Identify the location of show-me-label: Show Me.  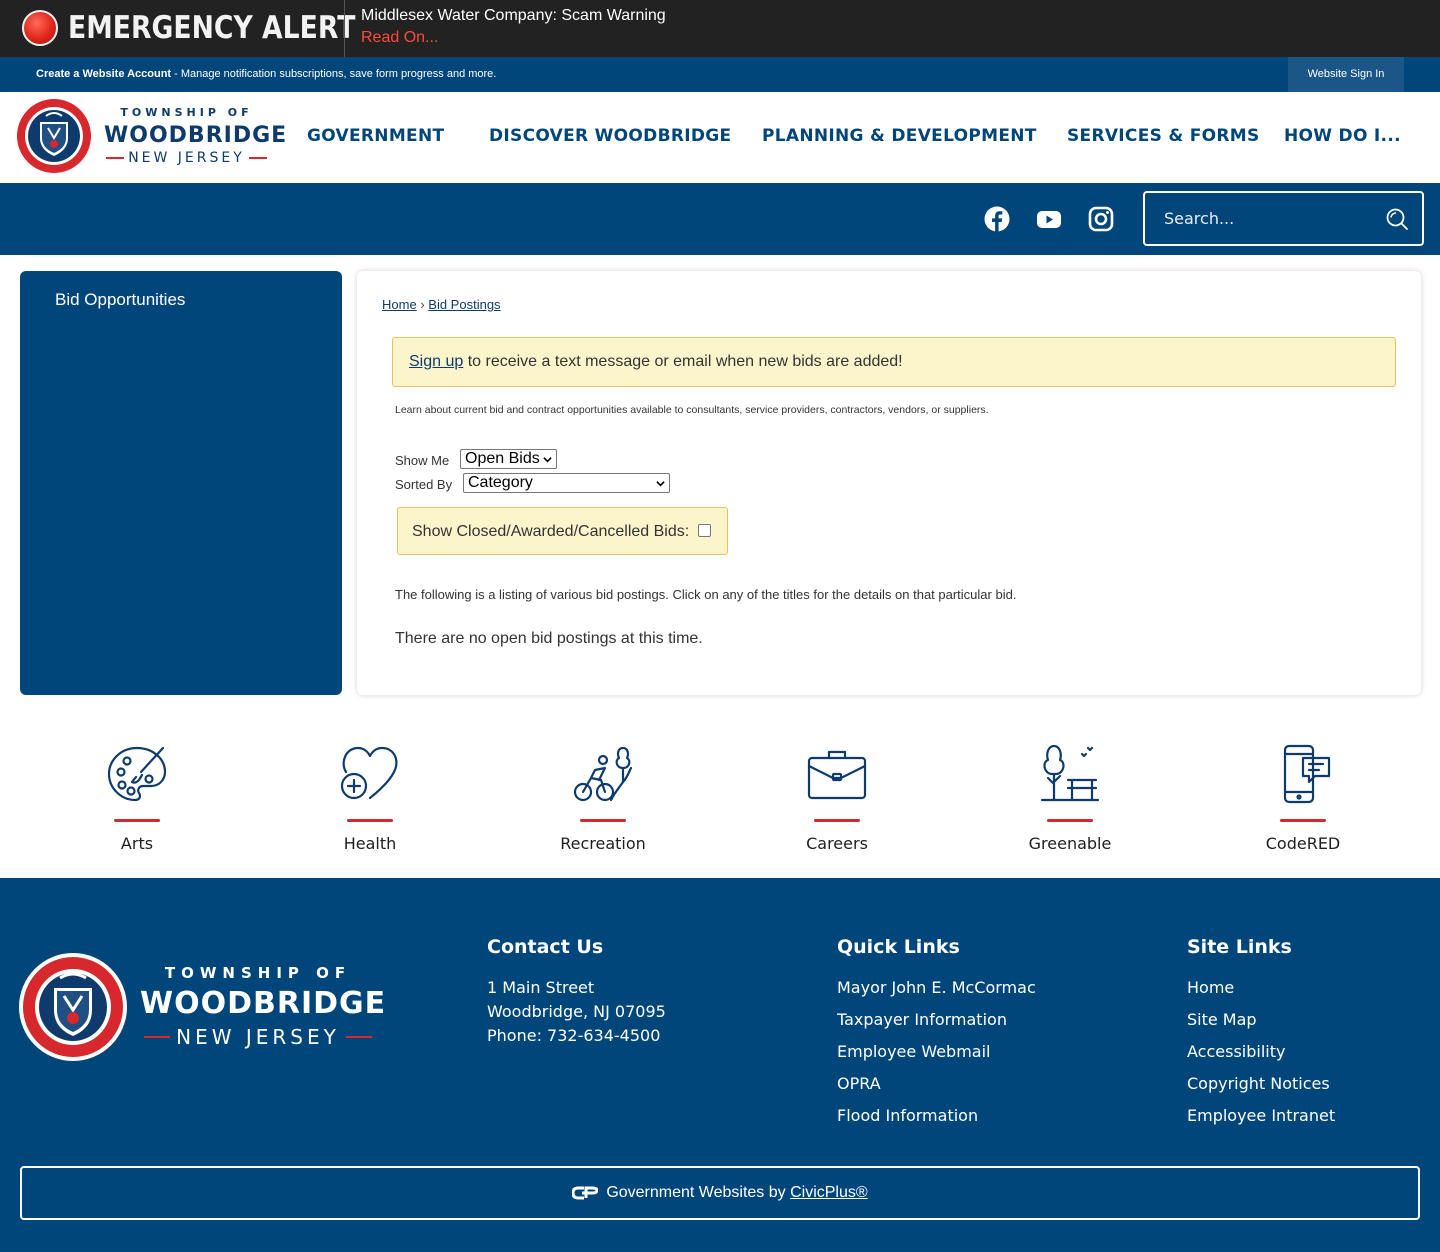
(422, 460).